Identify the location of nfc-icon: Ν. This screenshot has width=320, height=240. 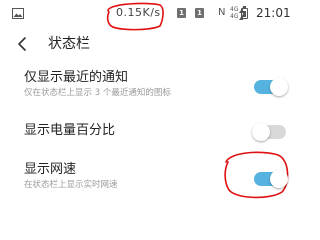
(222, 12).